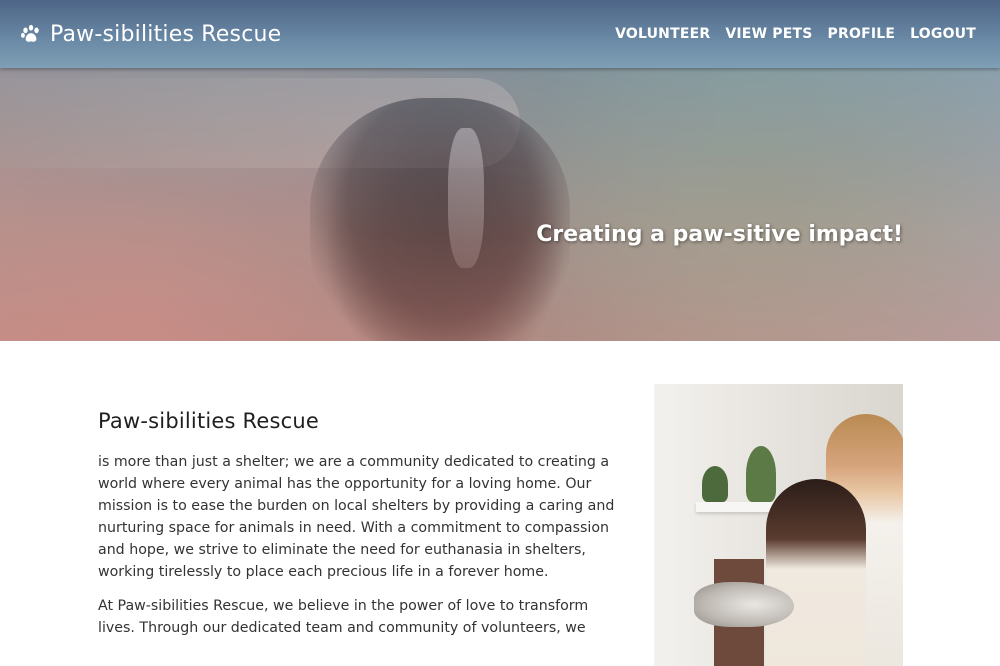 The image size is (1000, 666). I want to click on hero-tagline: Creating a paw-sitive impact!, so click(719, 234).